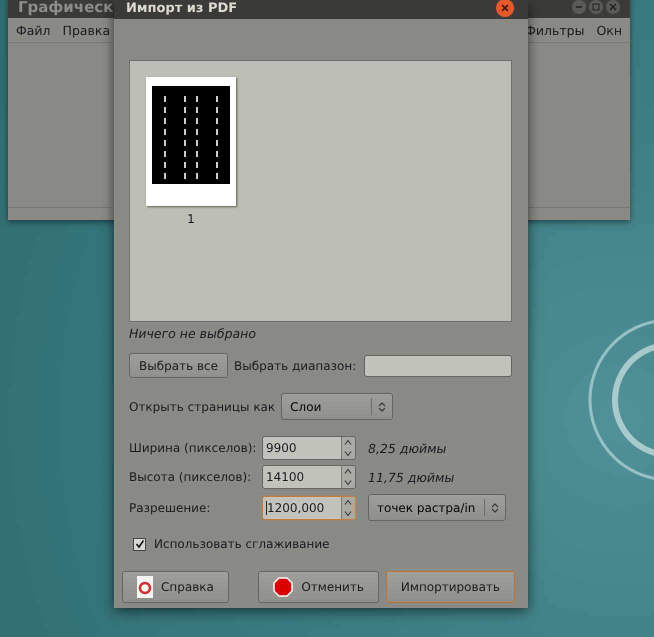  I want to click on unit-text: 11,75 дюймы, so click(412, 477).